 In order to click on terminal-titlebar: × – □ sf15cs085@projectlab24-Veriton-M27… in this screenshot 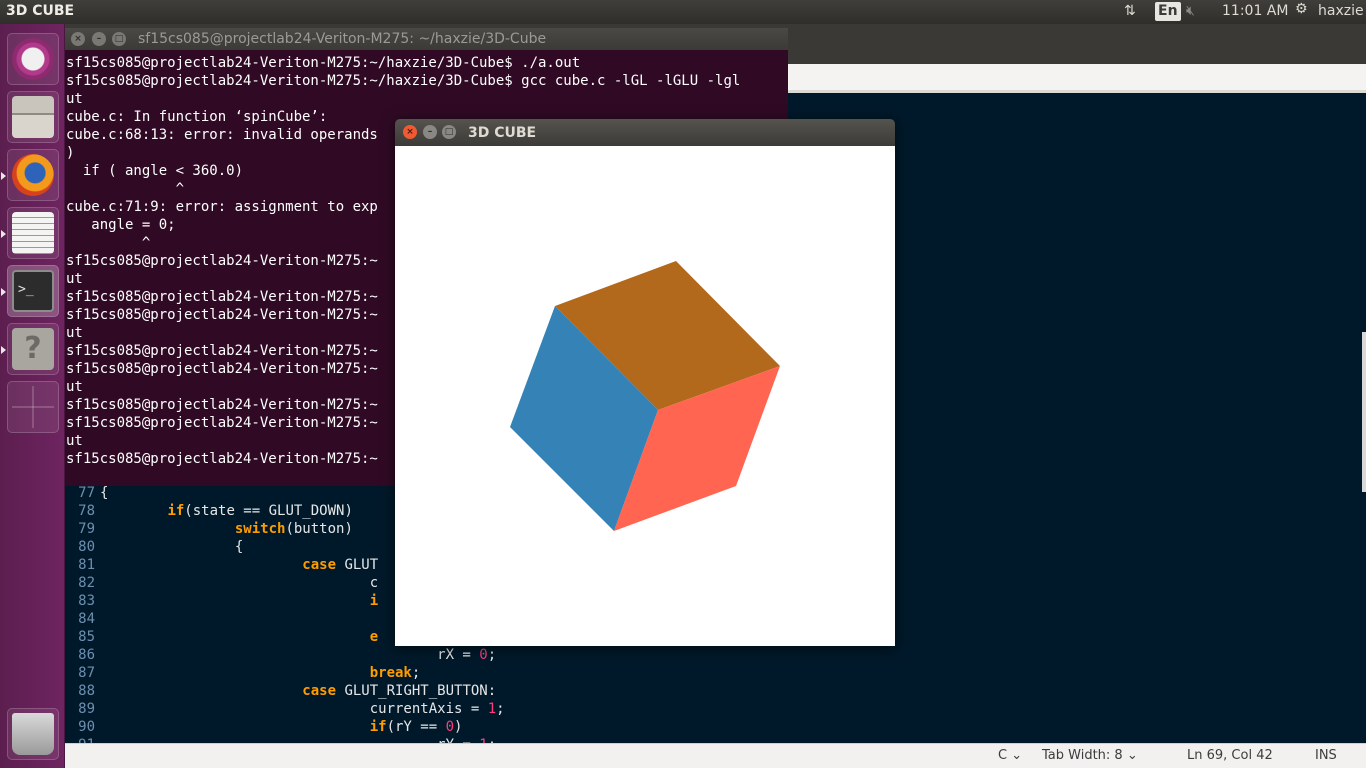, I will do `click(426, 39)`.